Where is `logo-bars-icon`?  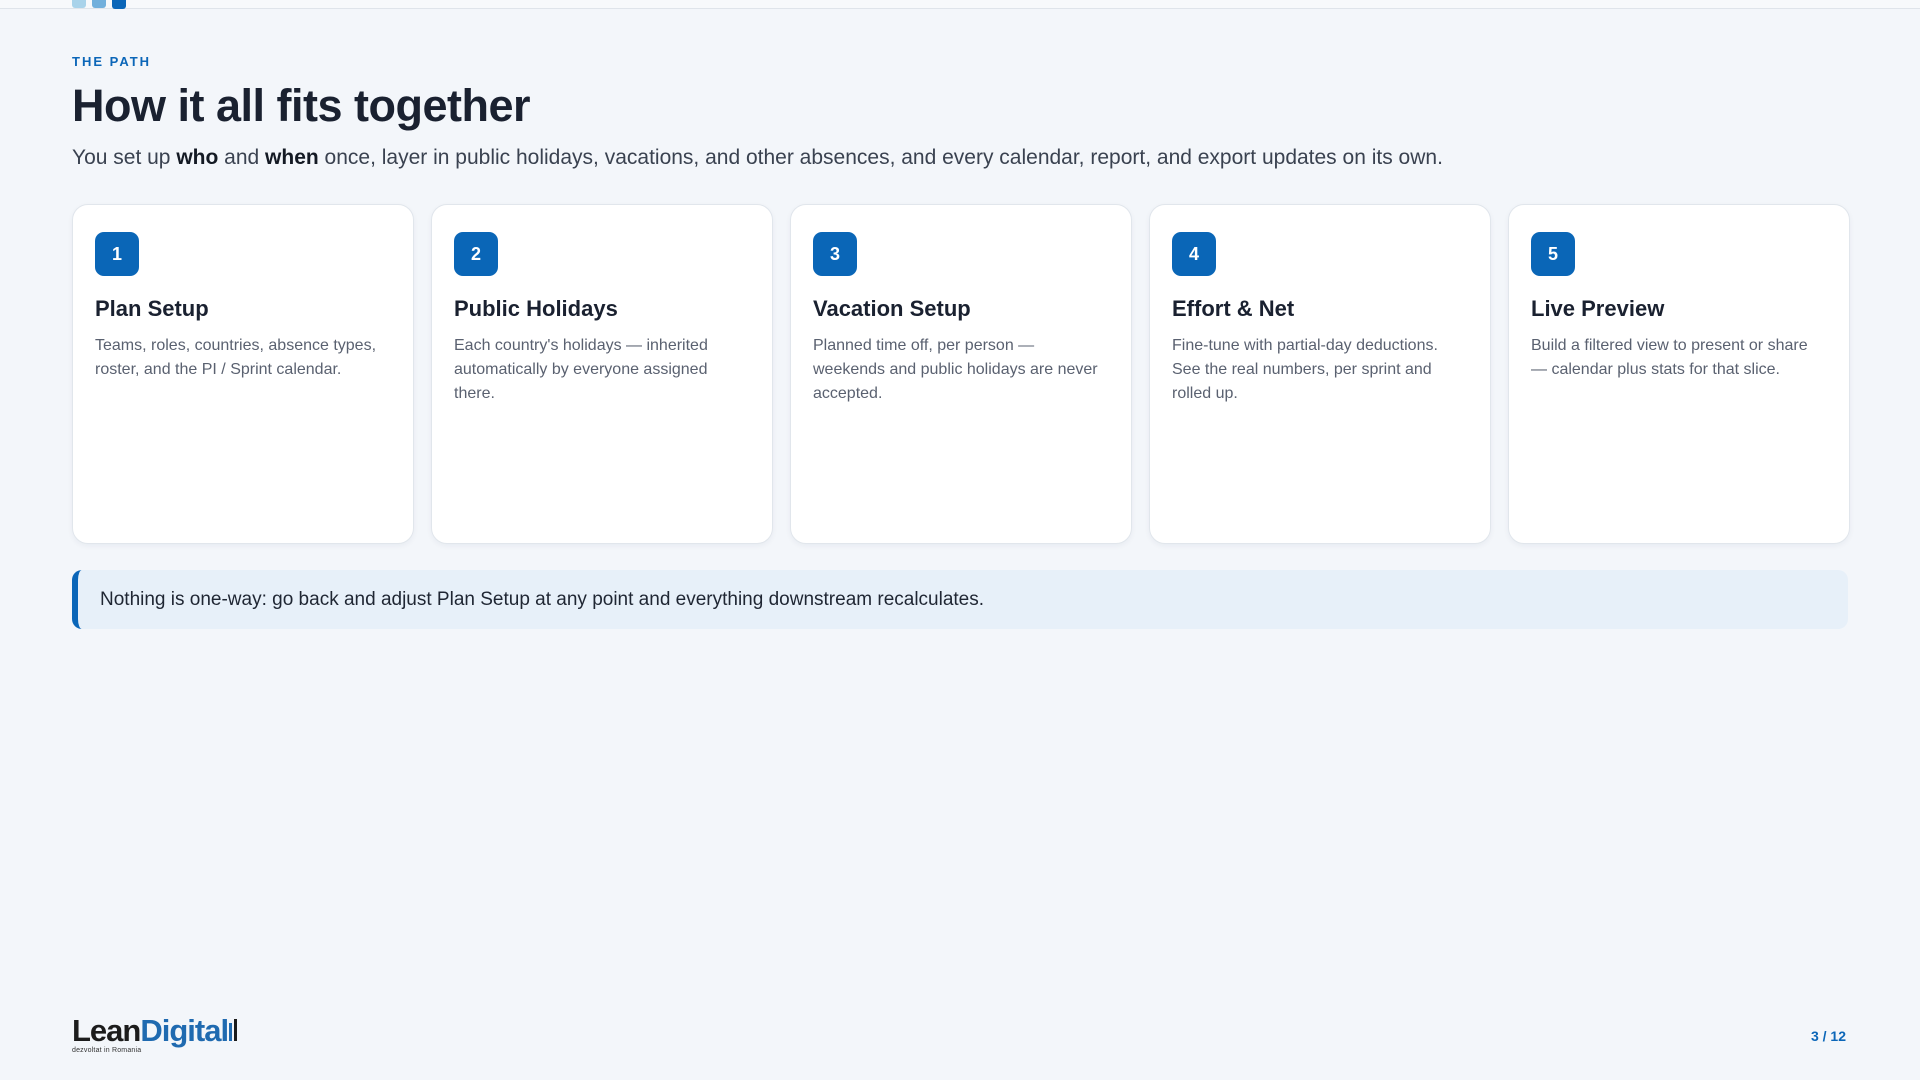 logo-bars-icon is located at coordinates (233, 1030).